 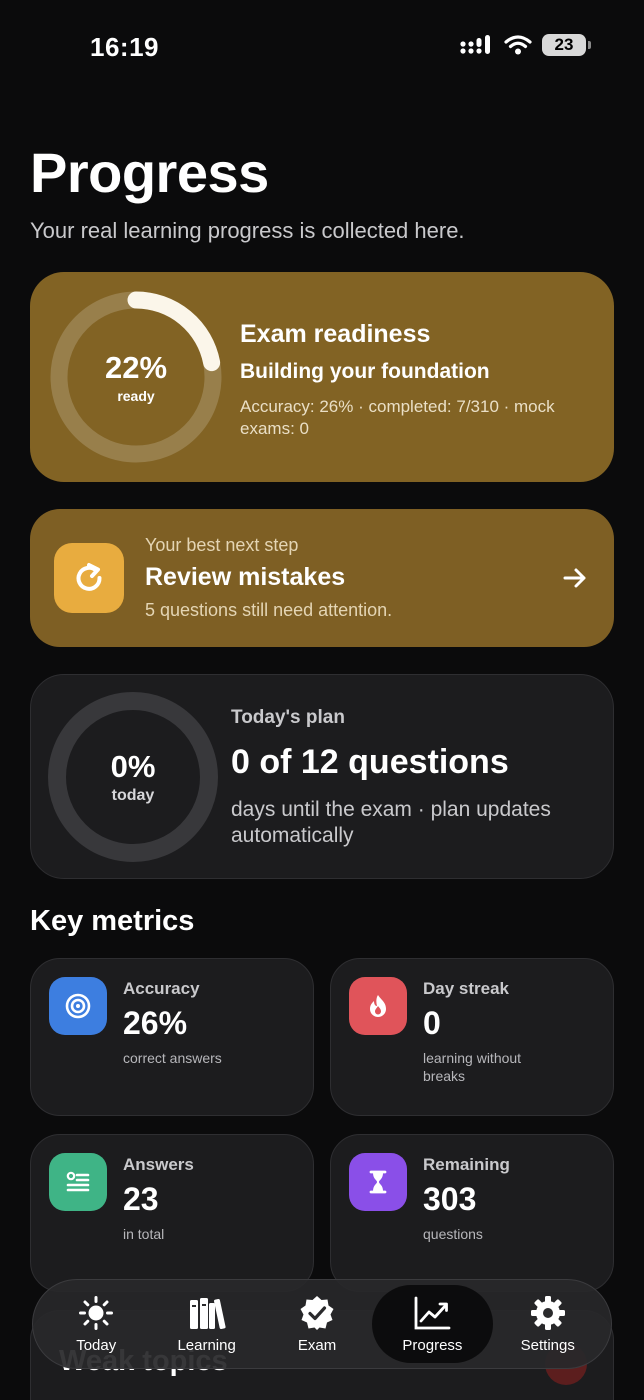 What do you see at coordinates (472, 1067) in the screenshot?
I see `metric-description: learning without breaks` at bounding box center [472, 1067].